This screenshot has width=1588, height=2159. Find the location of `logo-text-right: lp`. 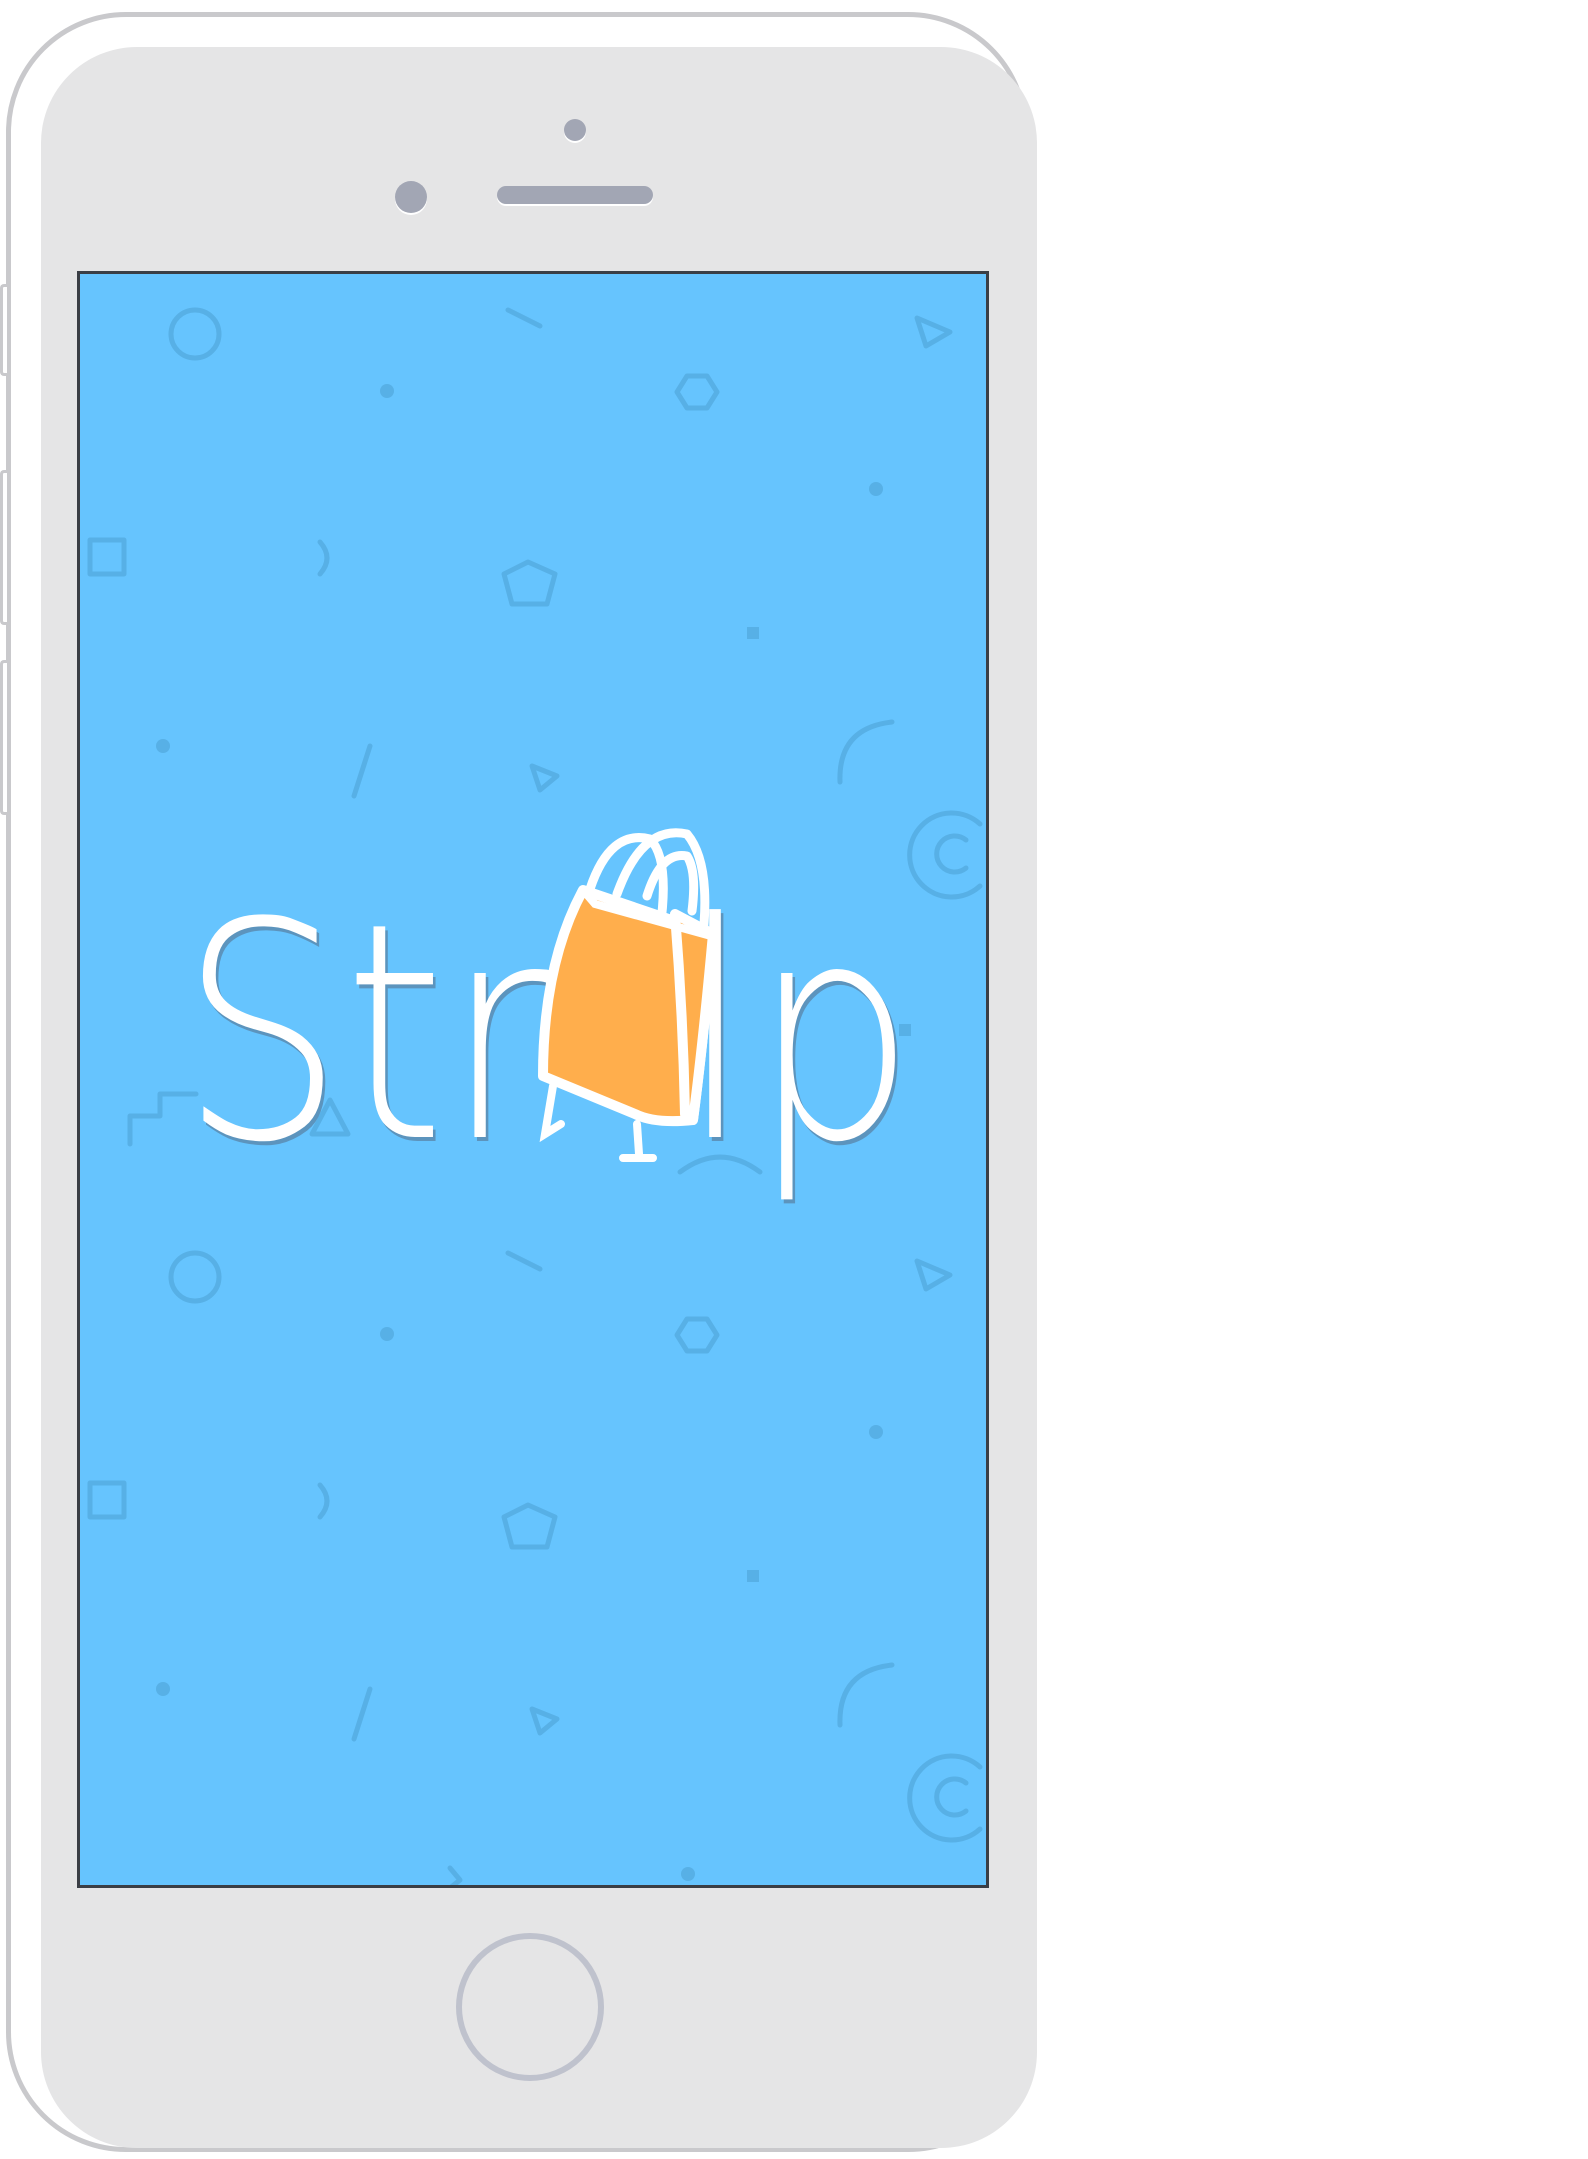

logo-text-right: lp is located at coordinates (798, 1033).